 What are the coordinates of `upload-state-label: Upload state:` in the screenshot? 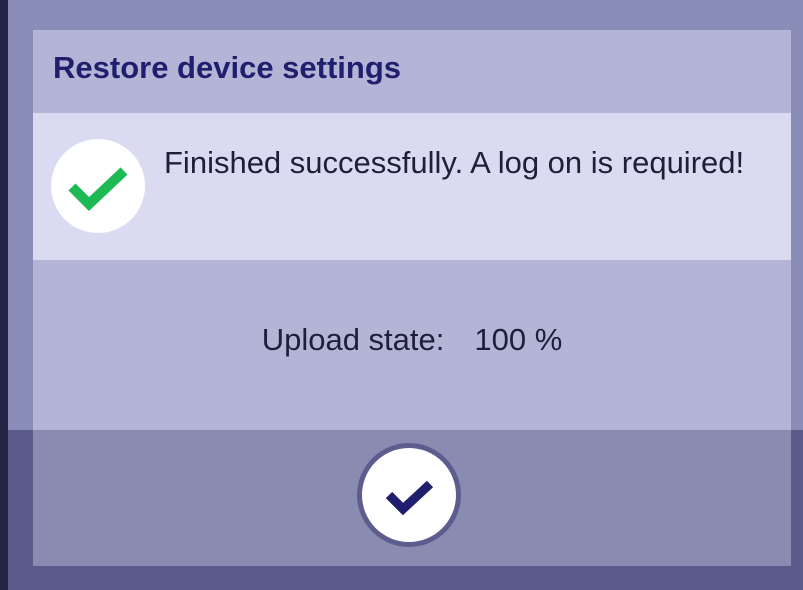 It's located at (353, 339).